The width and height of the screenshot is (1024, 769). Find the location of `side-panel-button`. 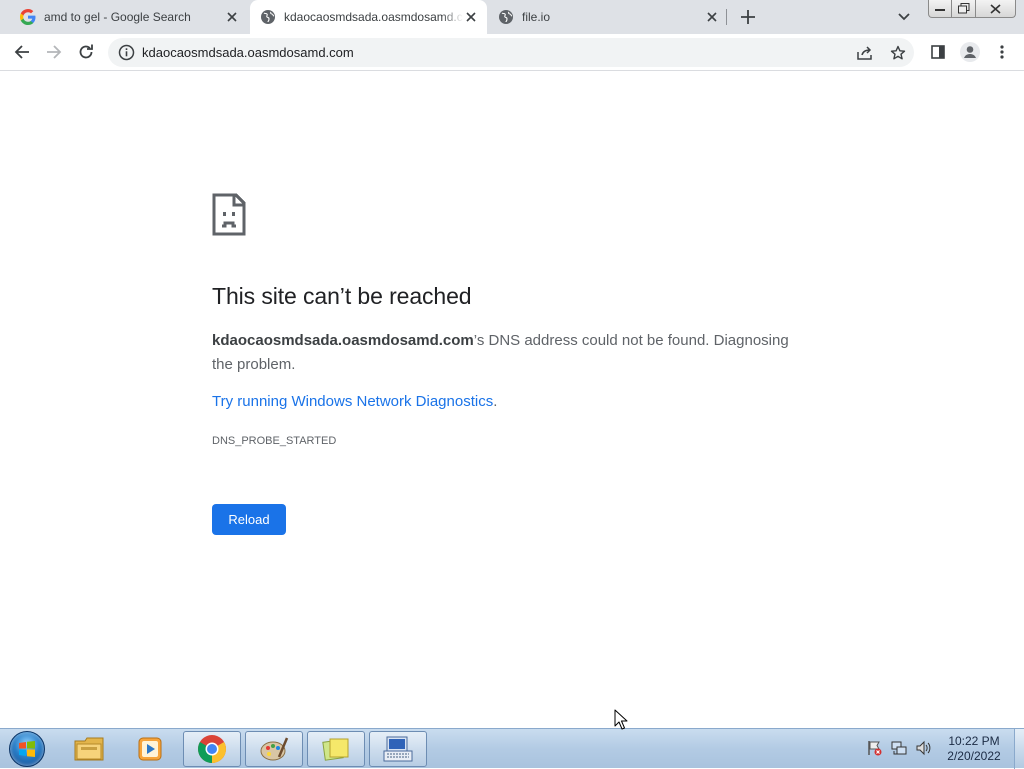

side-panel-button is located at coordinates (938, 52).